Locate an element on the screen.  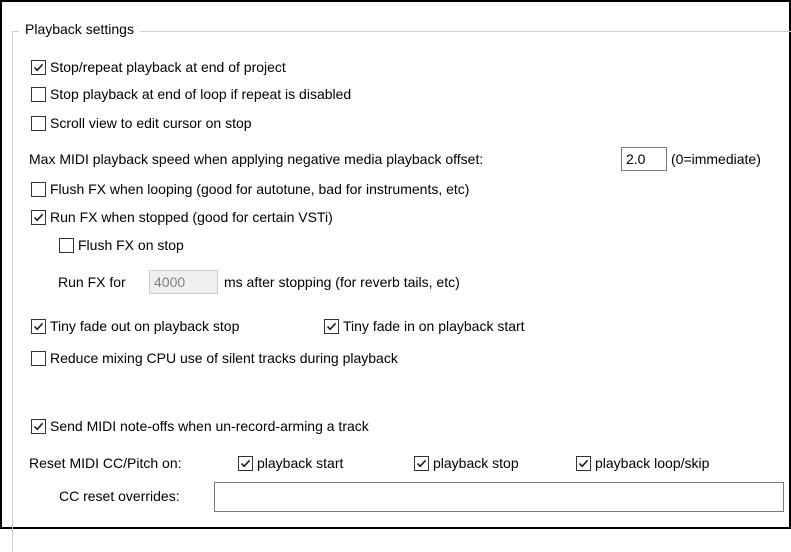
reset-on-playback-stop-option: playback stop is located at coordinates (466, 463).